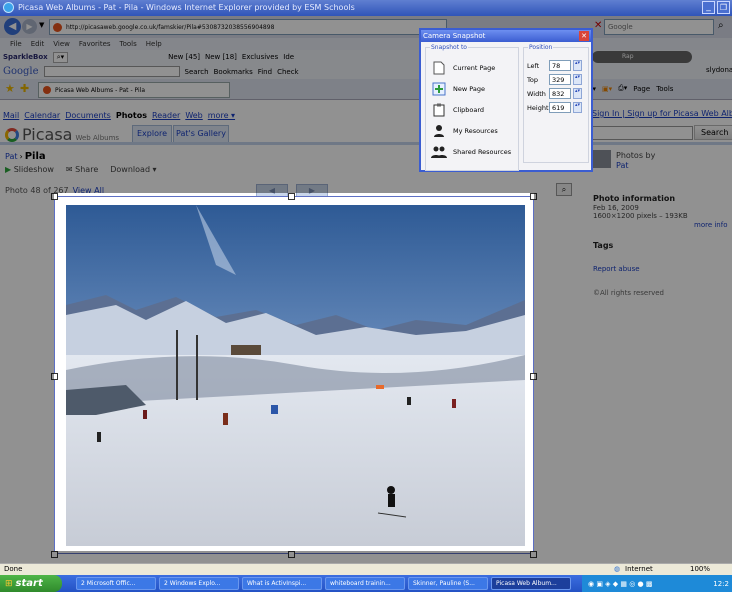 The height and width of the screenshot is (592, 732). What do you see at coordinates (288, 57) in the screenshot?
I see `toolbar-item-4: Ide` at bounding box center [288, 57].